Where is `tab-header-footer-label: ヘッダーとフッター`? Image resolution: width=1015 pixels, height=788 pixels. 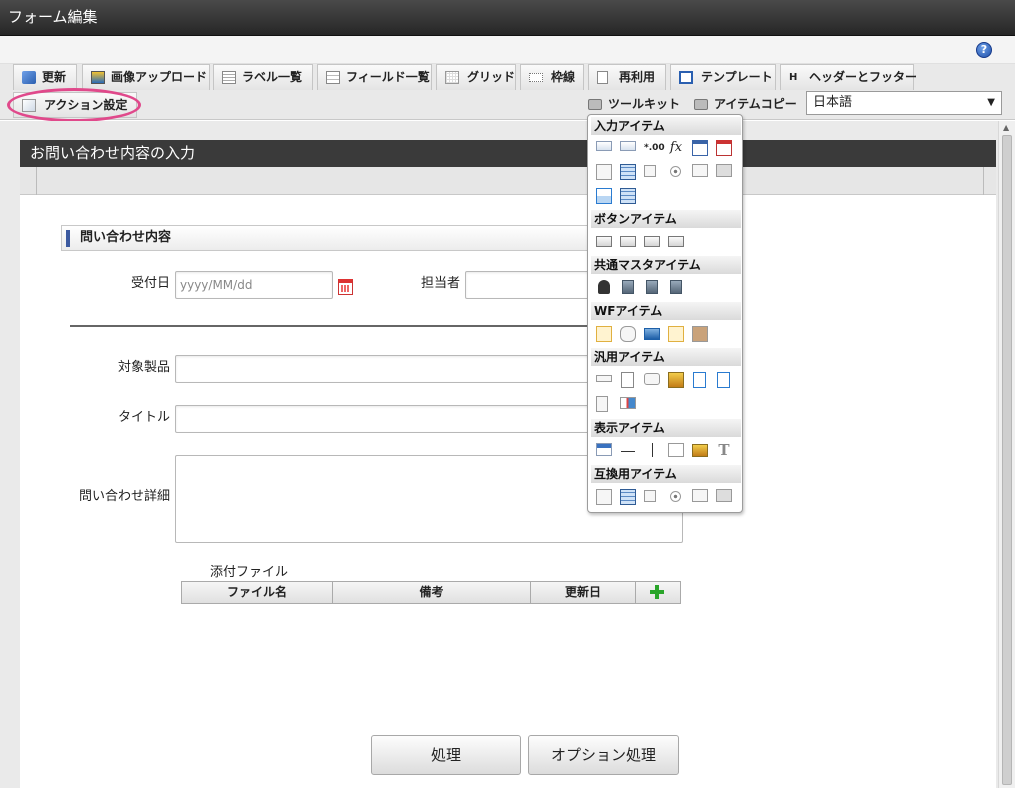
tab-header-footer-label: ヘッダーとフッター is located at coordinates (863, 77).